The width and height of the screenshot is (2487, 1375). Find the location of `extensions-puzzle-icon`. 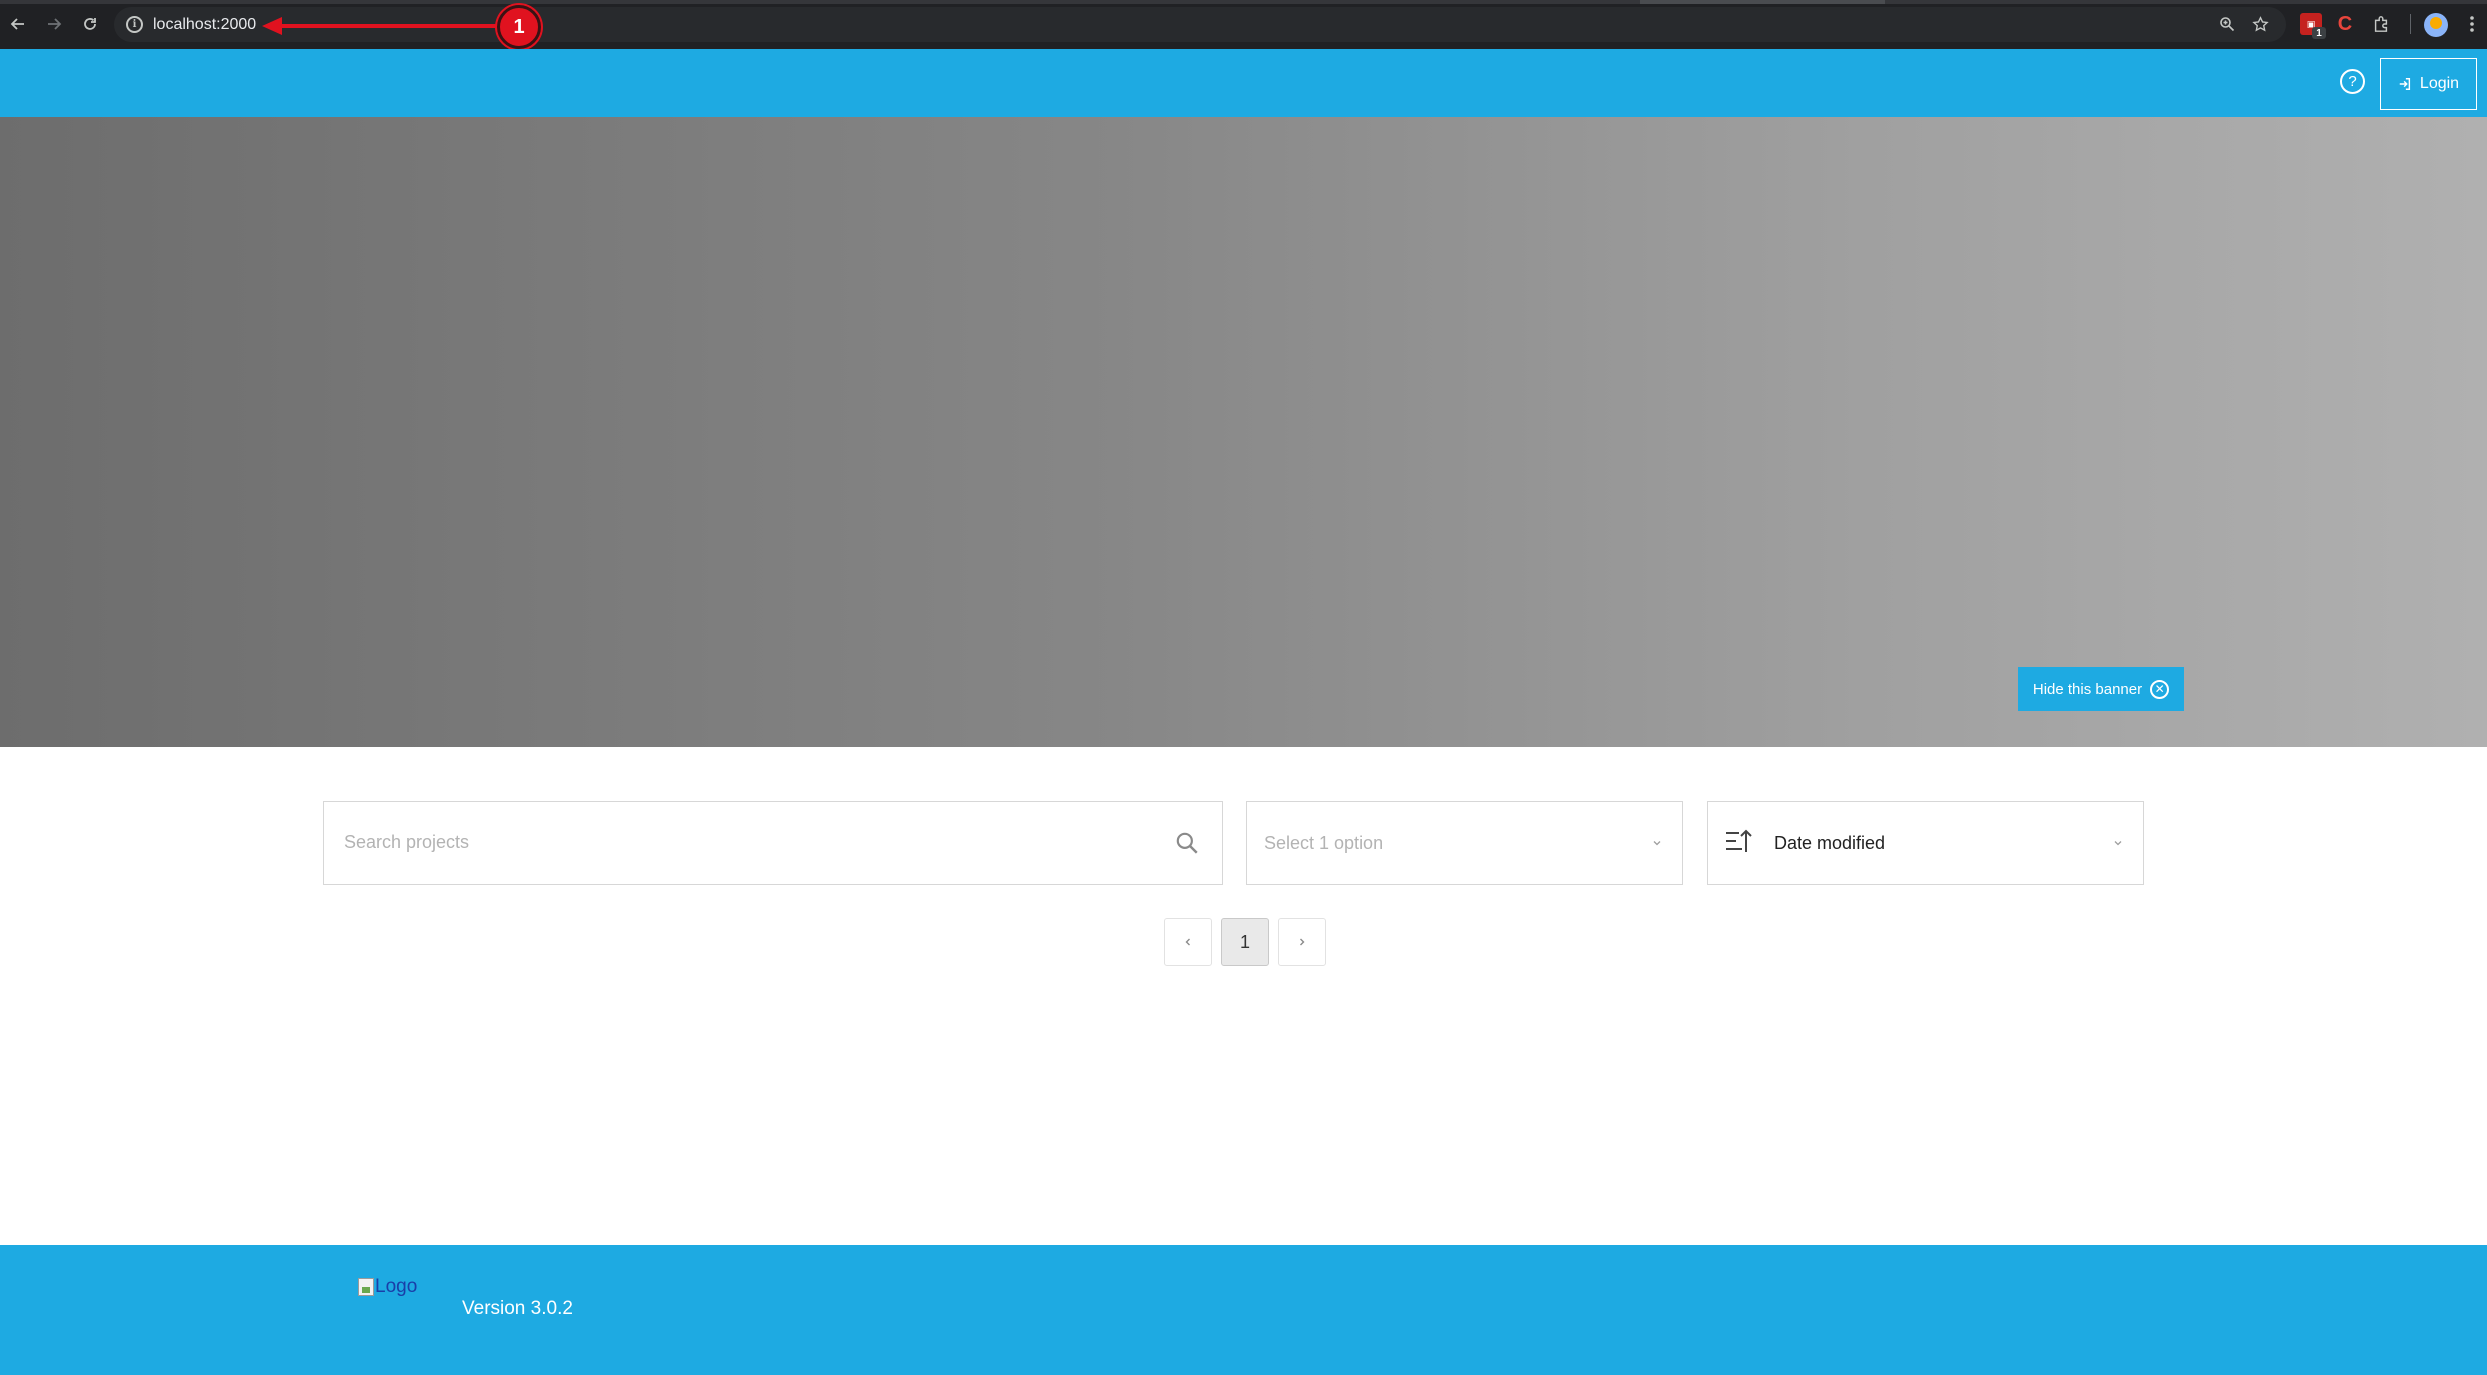

extensions-puzzle-icon is located at coordinates (2381, 24).